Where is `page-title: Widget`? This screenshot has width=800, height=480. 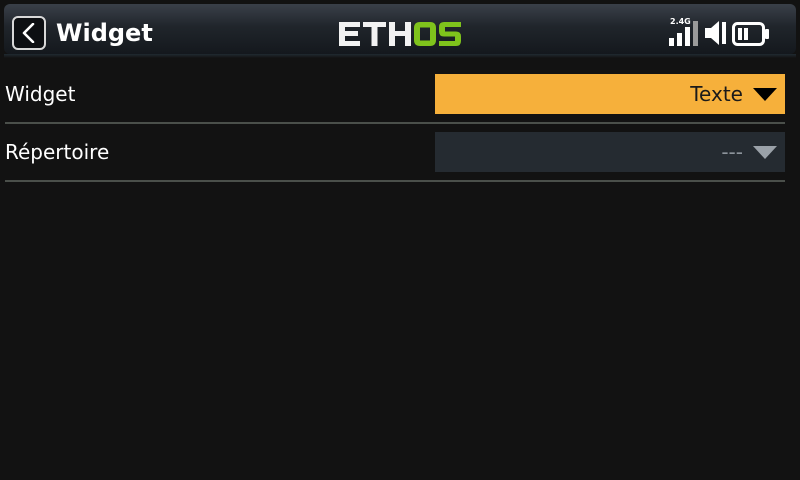 page-title: Widget is located at coordinates (104, 33).